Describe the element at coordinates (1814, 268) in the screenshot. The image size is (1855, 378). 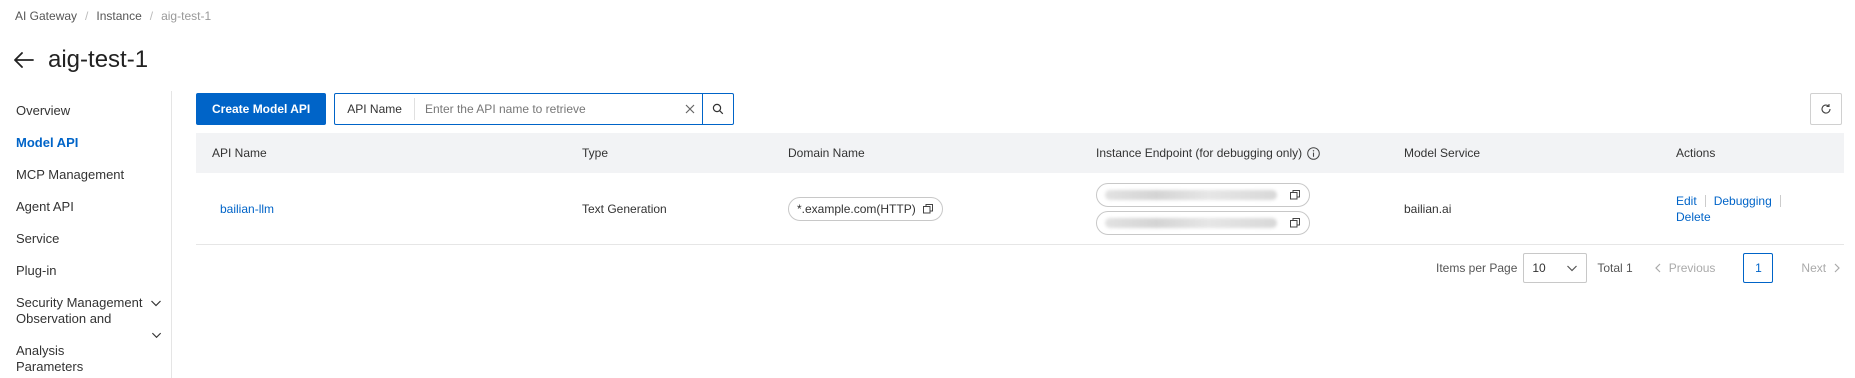
I see `next-label: Next` at that location.